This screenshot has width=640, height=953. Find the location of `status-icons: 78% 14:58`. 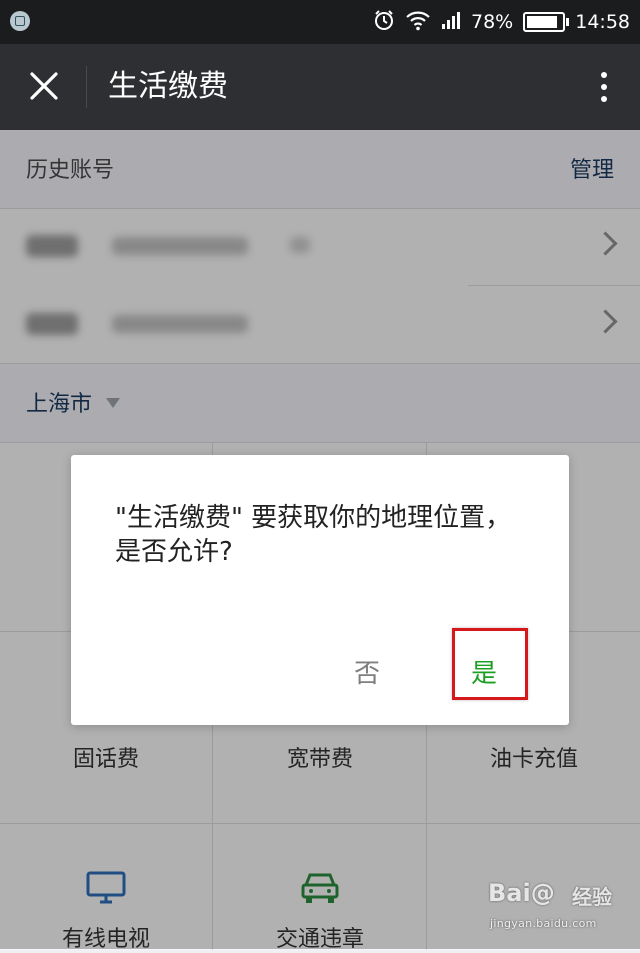

status-icons: 78% 14:58 is located at coordinates (501, 22).